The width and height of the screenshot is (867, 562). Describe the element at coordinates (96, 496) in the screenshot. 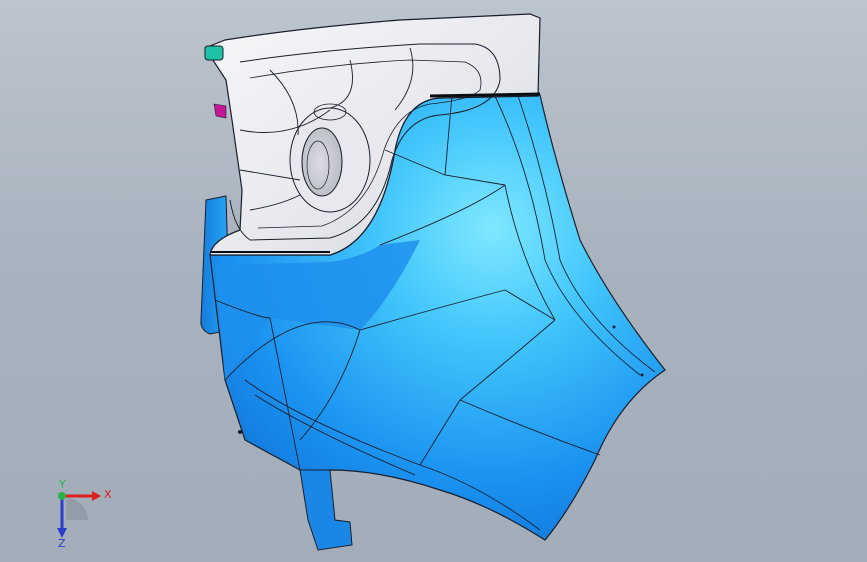

I see `x-axis-arrow` at that location.